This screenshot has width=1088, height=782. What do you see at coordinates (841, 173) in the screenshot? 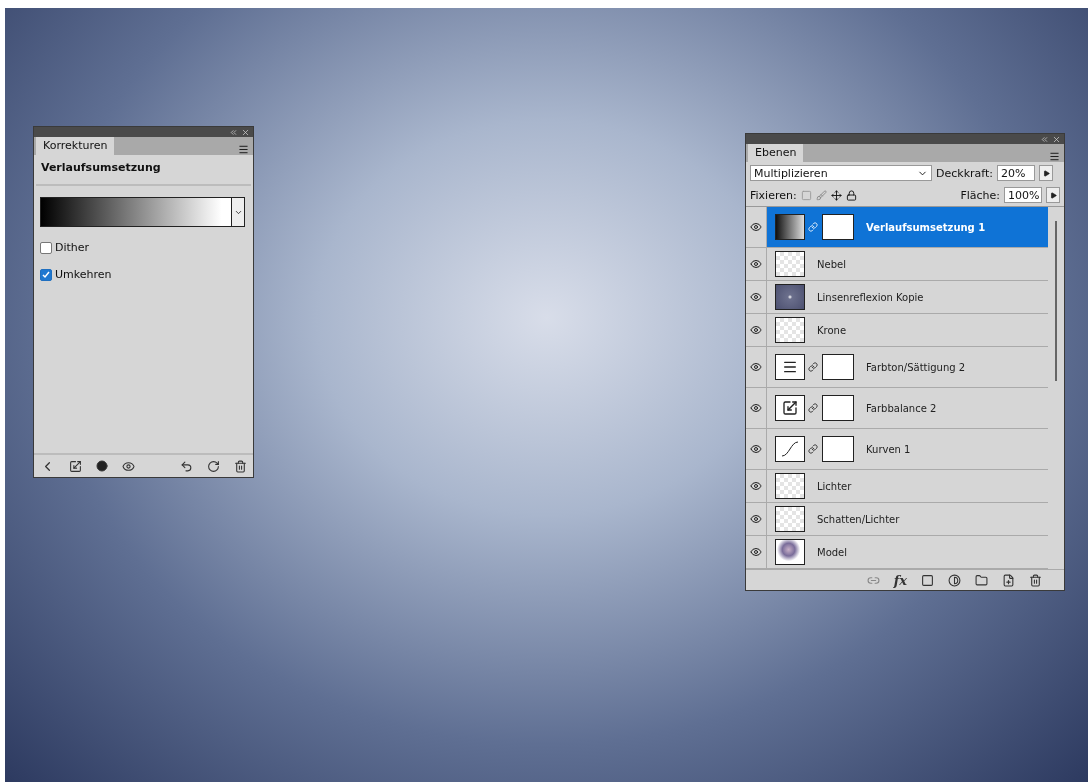
I see `blend-mode-dropdown: Multiplizieren` at bounding box center [841, 173].